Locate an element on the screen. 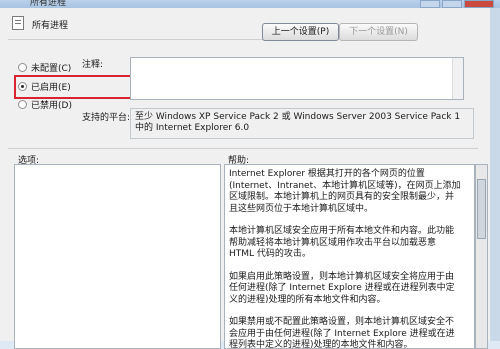 The height and width of the screenshot is (349, 500). policy-setting-icon is located at coordinates (18, 23).